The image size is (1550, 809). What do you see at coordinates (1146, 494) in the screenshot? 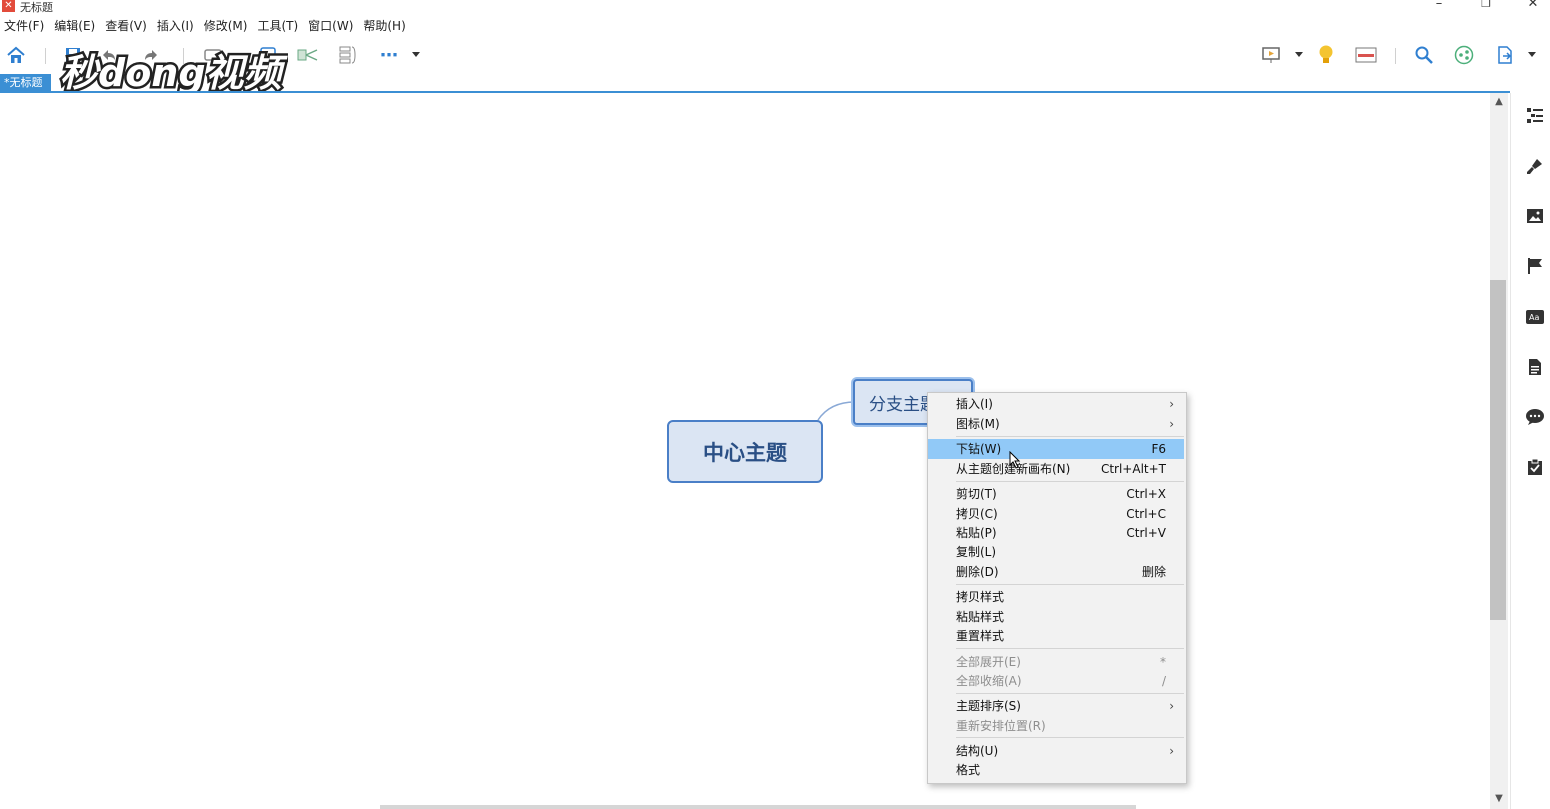
I see `menu-item-shortcut: Ctrl+X` at bounding box center [1146, 494].